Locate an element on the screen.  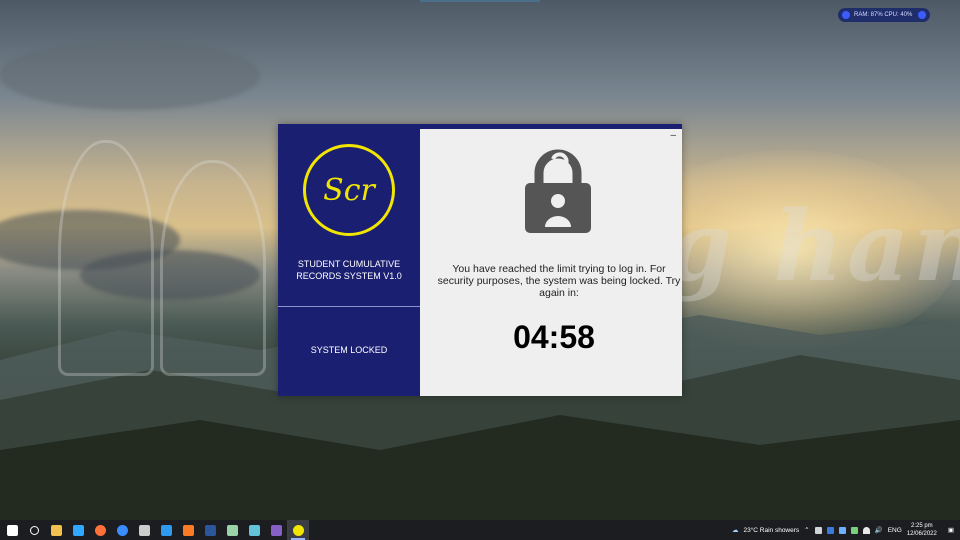
divider is located at coordinates (349, 306).